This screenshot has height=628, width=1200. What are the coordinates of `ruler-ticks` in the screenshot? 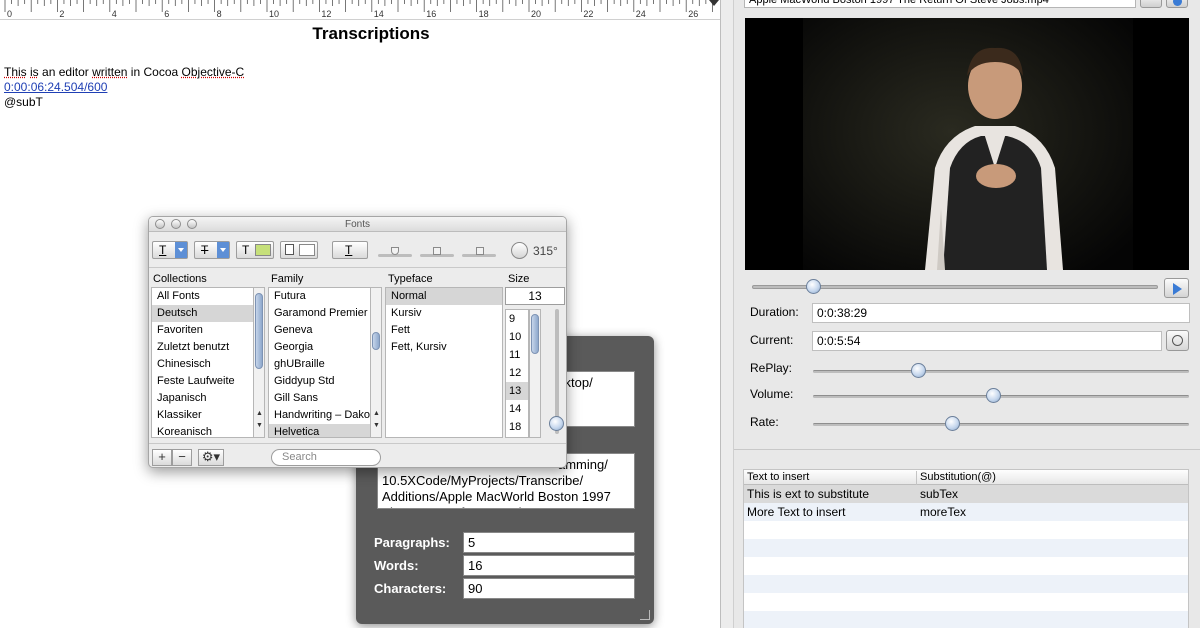 It's located at (361, 6).